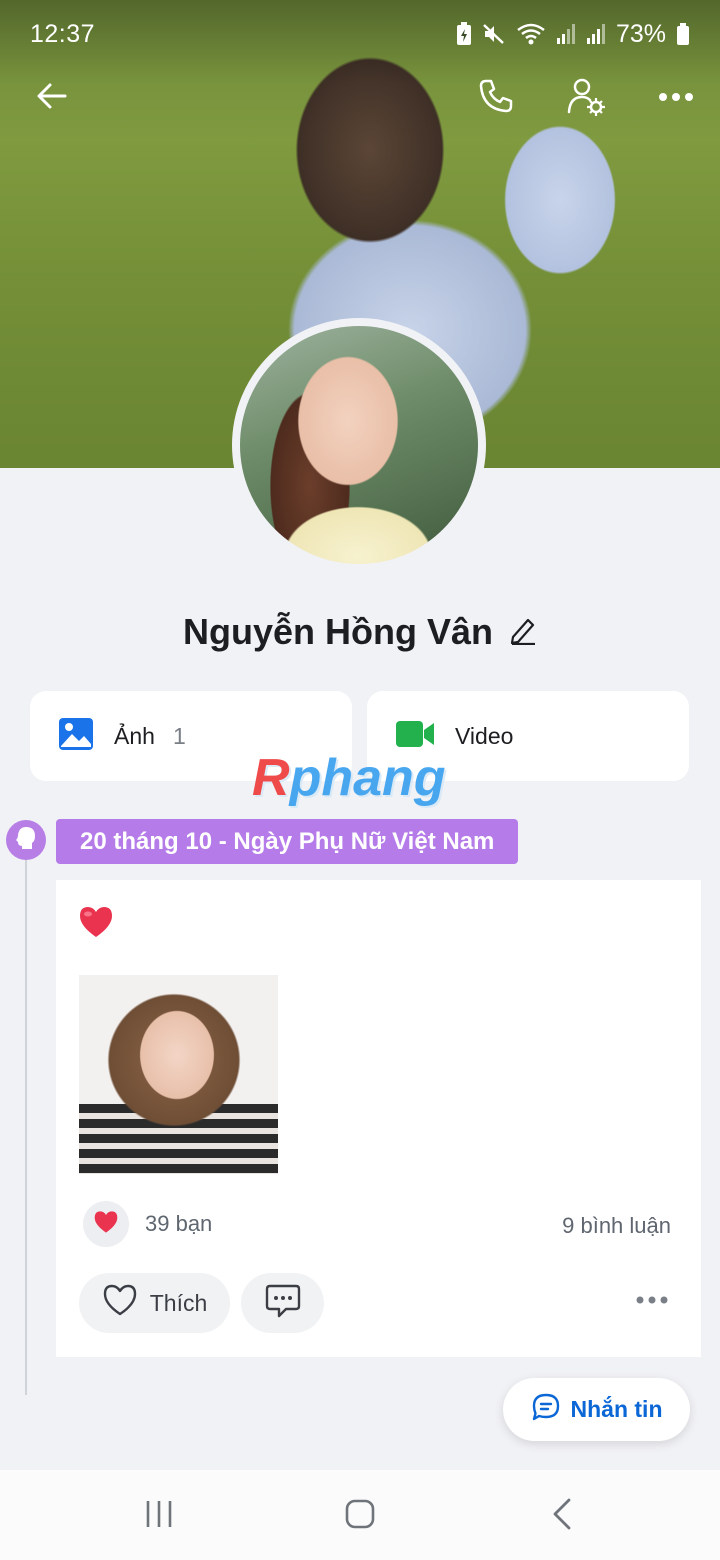 Image resolution: width=720 pixels, height=1560 pixels. What do you see at coordinates (179, 735) in the screenshot?
I see `photos-count: 1` at bounding box center [179, 735].